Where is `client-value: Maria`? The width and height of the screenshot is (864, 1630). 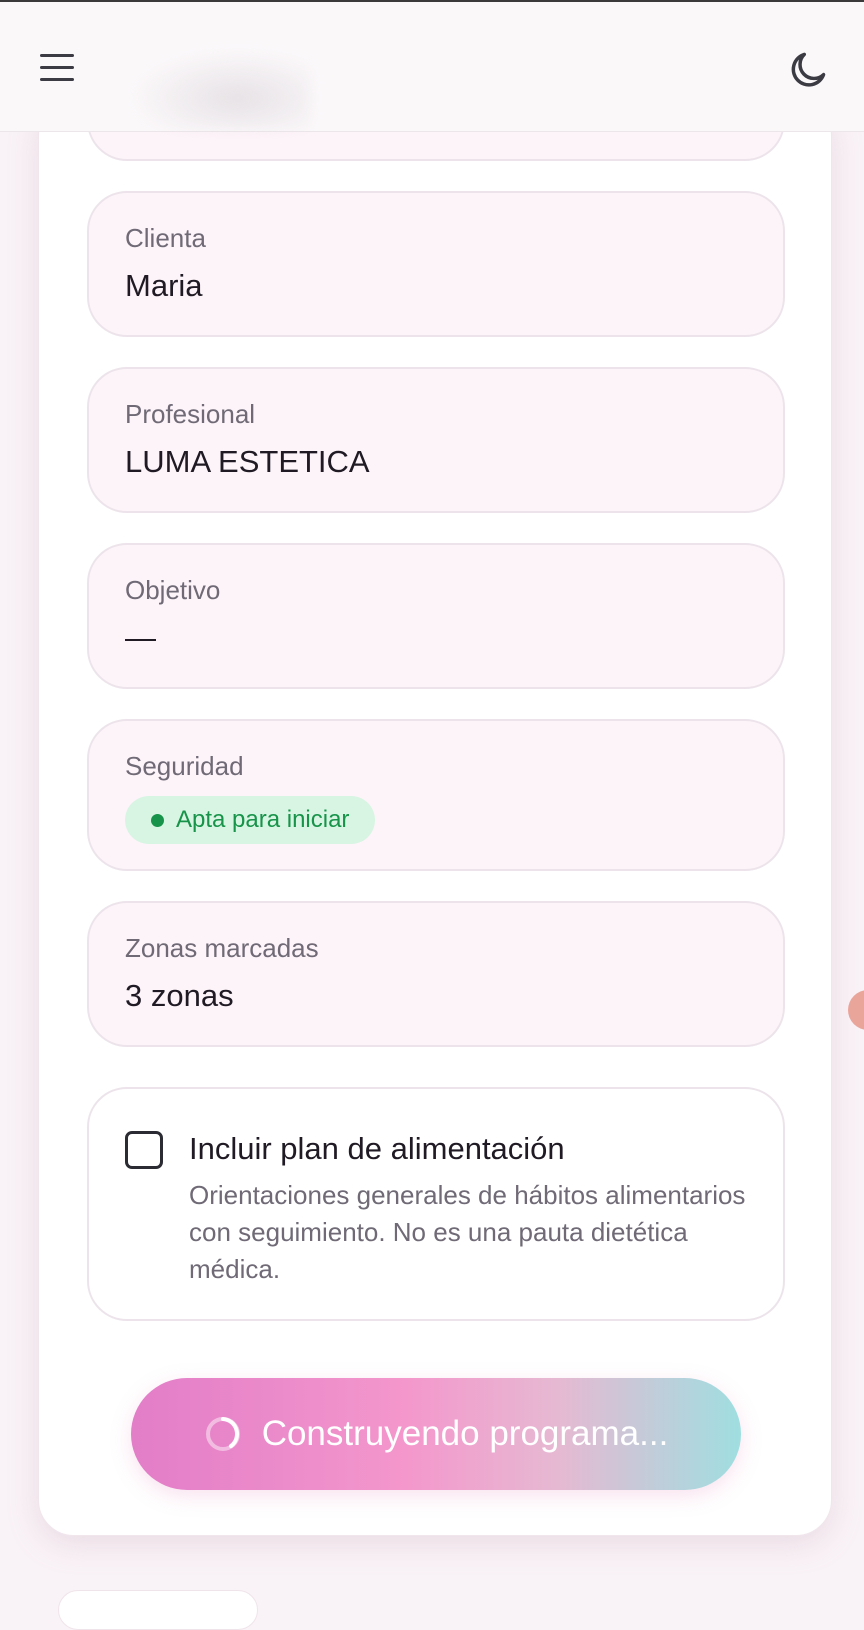 client-value: Maria is located at coordinates (164, 285).